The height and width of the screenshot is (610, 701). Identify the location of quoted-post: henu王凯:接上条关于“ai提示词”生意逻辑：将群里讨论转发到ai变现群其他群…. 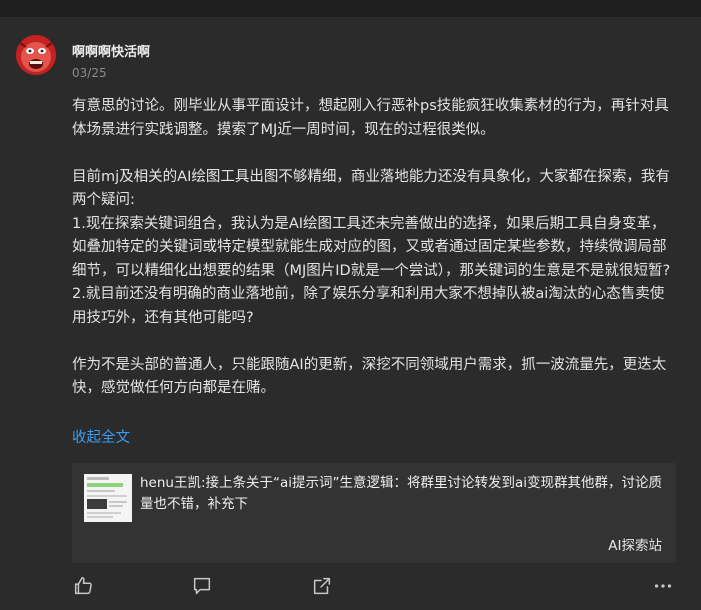
(374, 513).